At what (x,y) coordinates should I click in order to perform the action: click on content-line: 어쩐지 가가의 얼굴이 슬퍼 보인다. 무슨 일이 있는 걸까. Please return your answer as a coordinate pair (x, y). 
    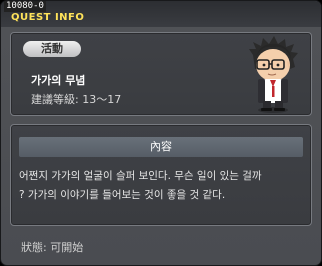
    Looking at the image, I should click on (140, 176).